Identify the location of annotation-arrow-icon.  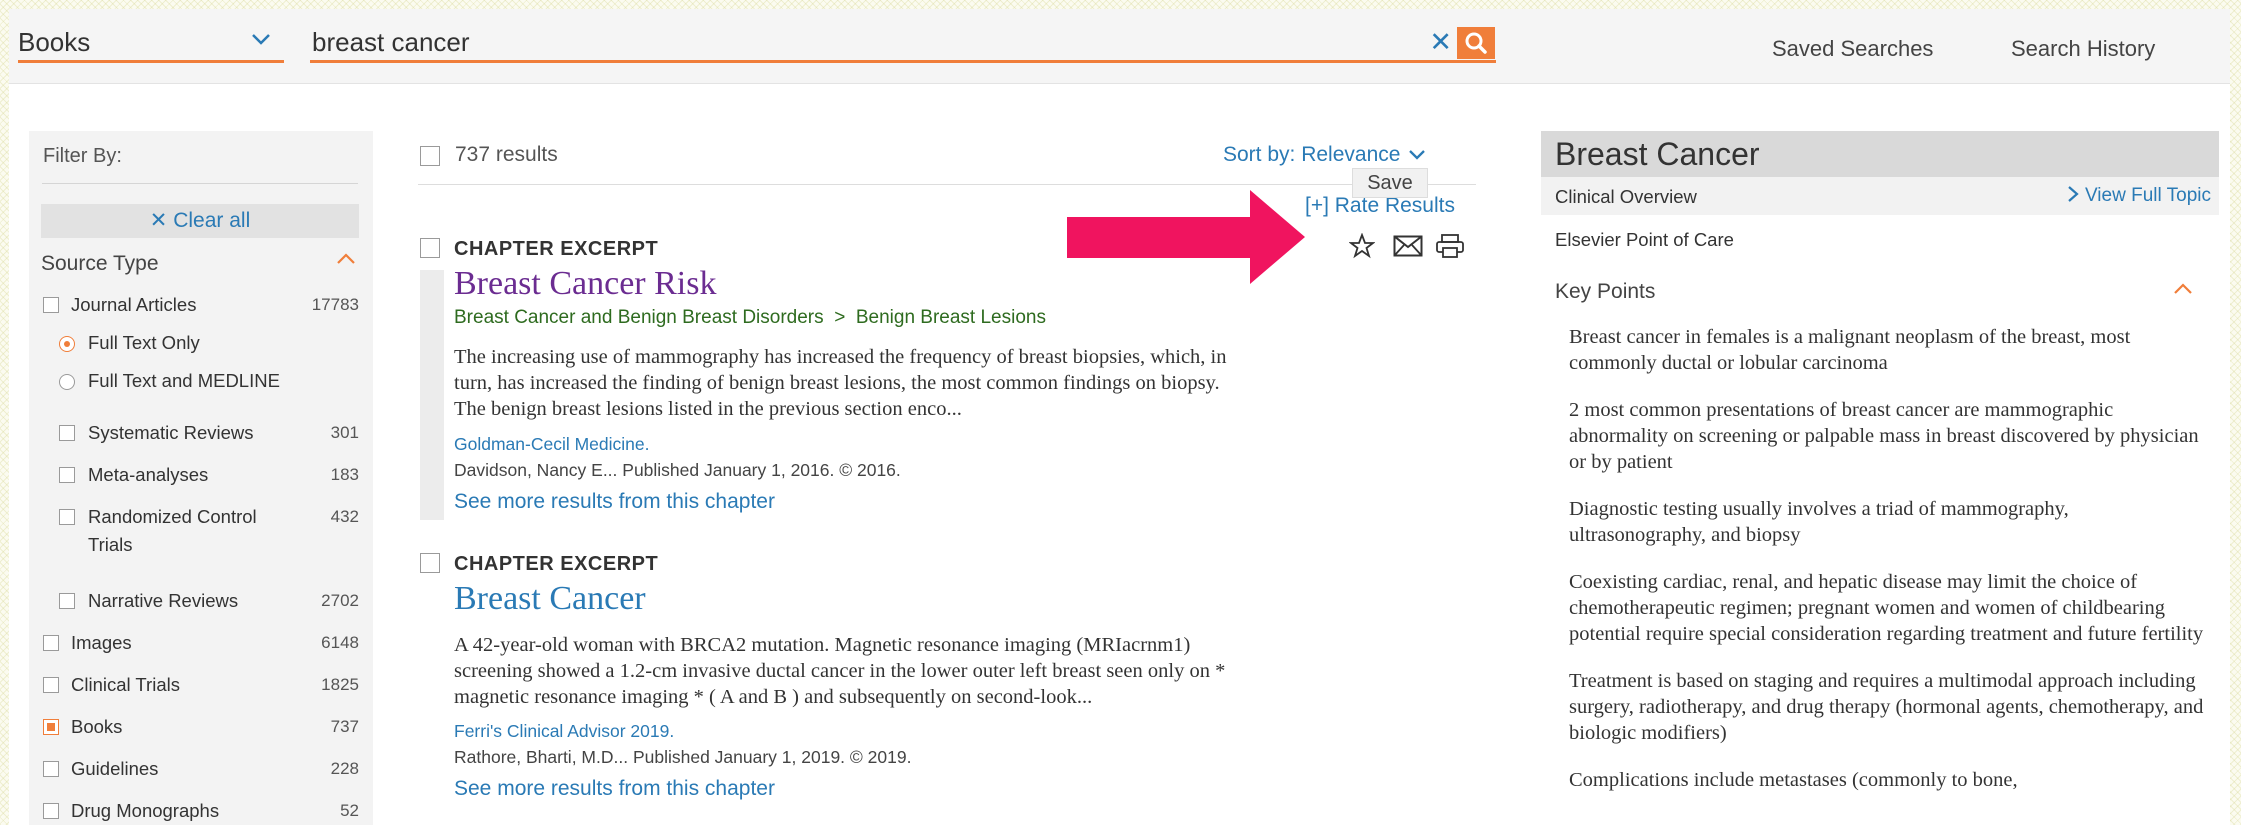
(1186, 237).